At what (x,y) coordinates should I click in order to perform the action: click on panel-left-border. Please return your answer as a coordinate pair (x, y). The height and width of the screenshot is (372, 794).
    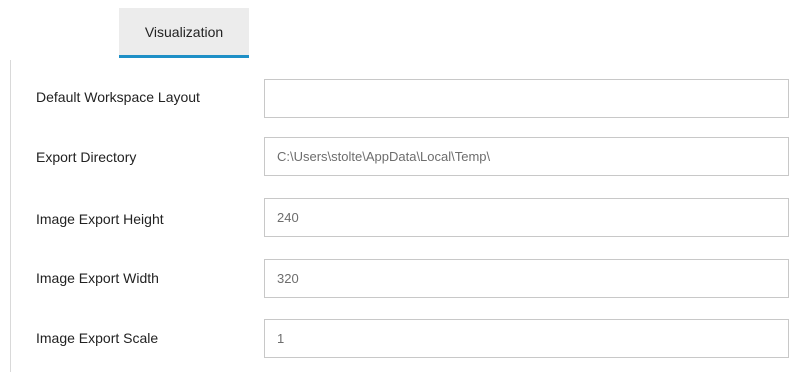
    Looking at the image, I should click on (10, 216).